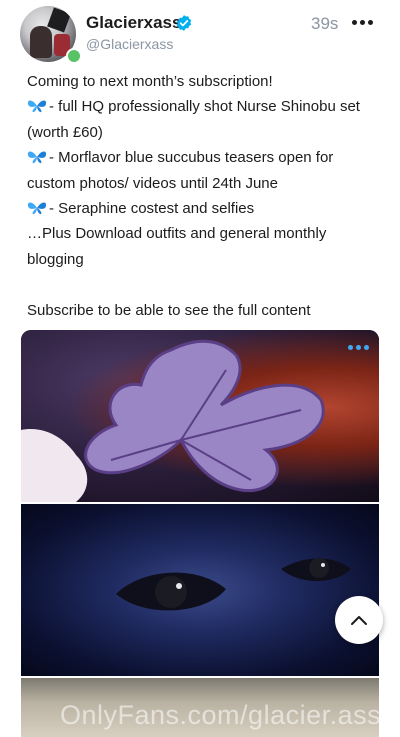 The height and width of the screenshot is (737, 400). Describe the element at coordinates (202, 284) in the screenshot. I see `post-line` at that location.